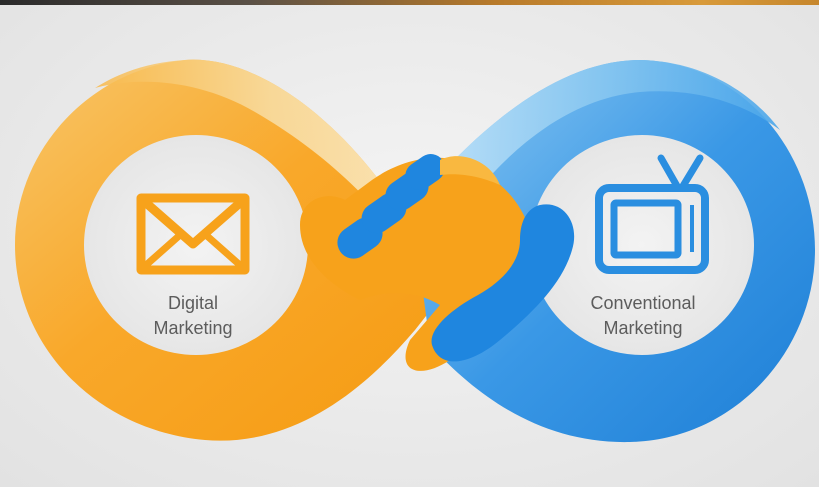  What do you see at coordinates (643, 303) in the screenshot?
I see `conventional-label-line1: Conventional` at bounding box center [643, 303].